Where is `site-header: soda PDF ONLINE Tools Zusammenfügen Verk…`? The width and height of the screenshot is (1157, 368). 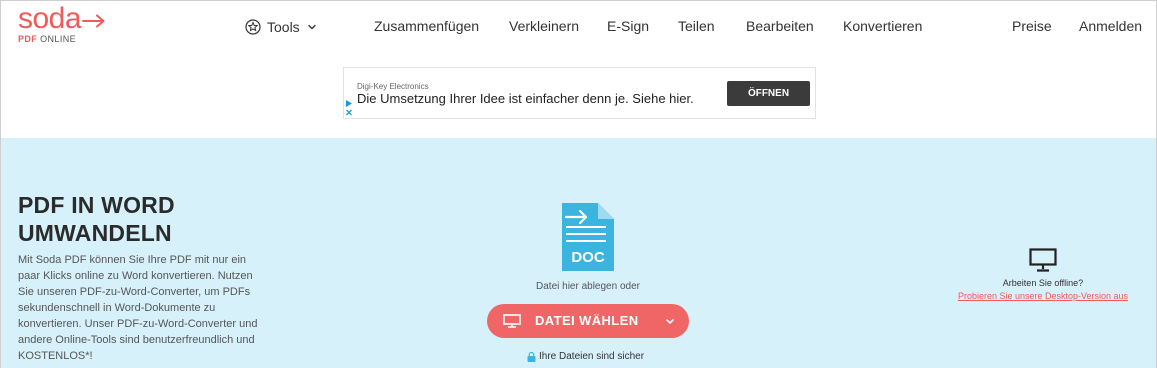 site-header: soda PDF ONLINE Tools Zusammenfügen Verk… is located at coordinates (578, 27).